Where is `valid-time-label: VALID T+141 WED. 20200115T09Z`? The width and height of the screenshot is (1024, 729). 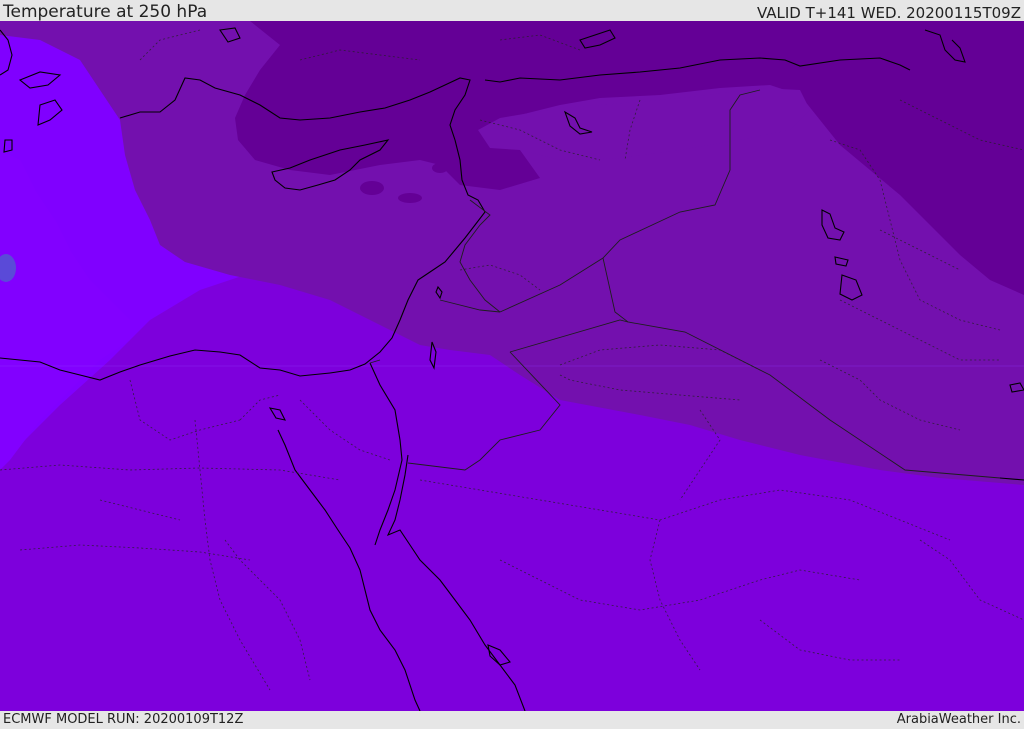 valid-time-label: VALID T+141 WED. 20200115T09Z is located at coordinates (888, 13).